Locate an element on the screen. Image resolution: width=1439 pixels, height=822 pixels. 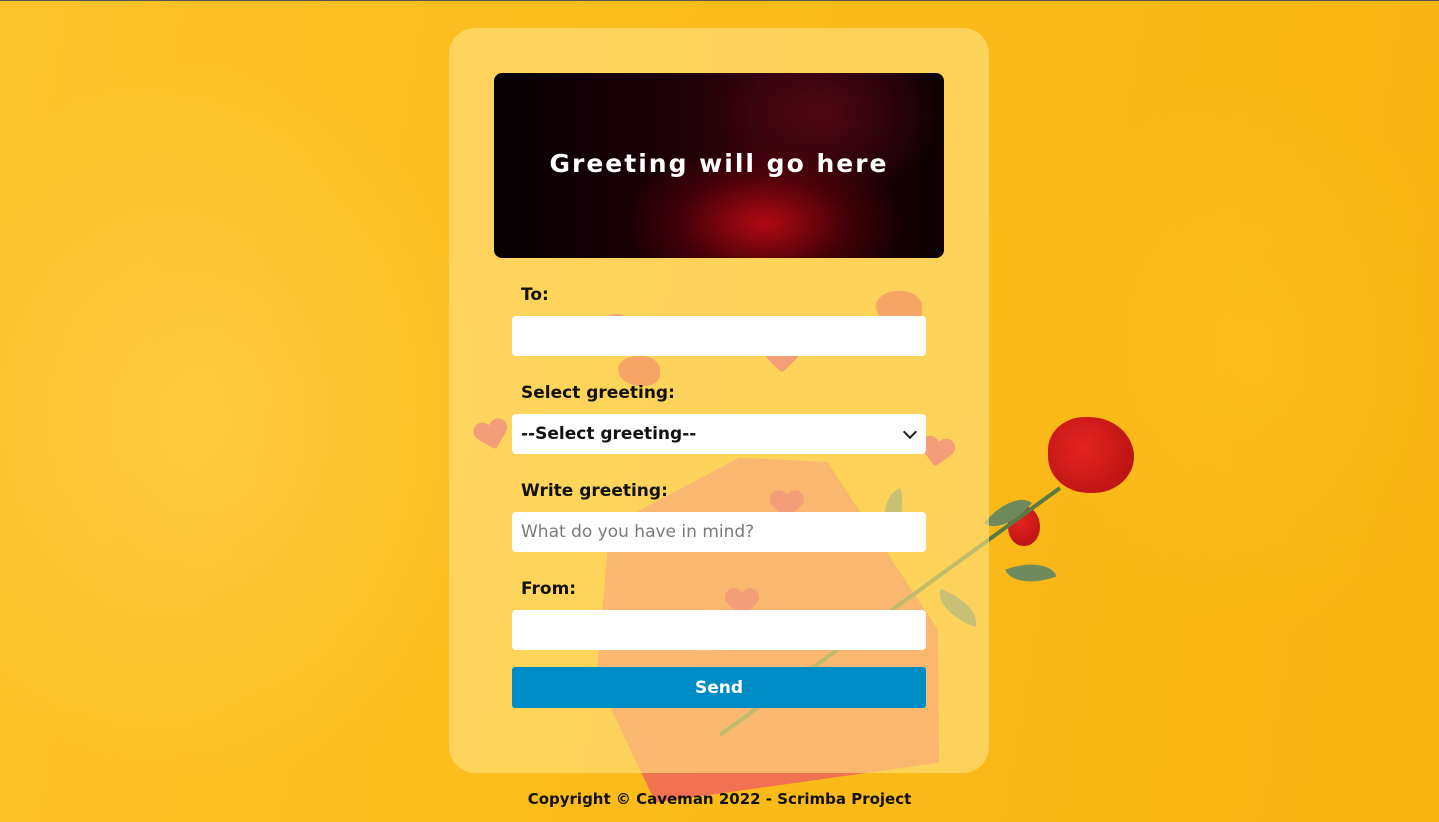
write-greeting-input: What do you have in mind? is located at coordinates (719, 532).